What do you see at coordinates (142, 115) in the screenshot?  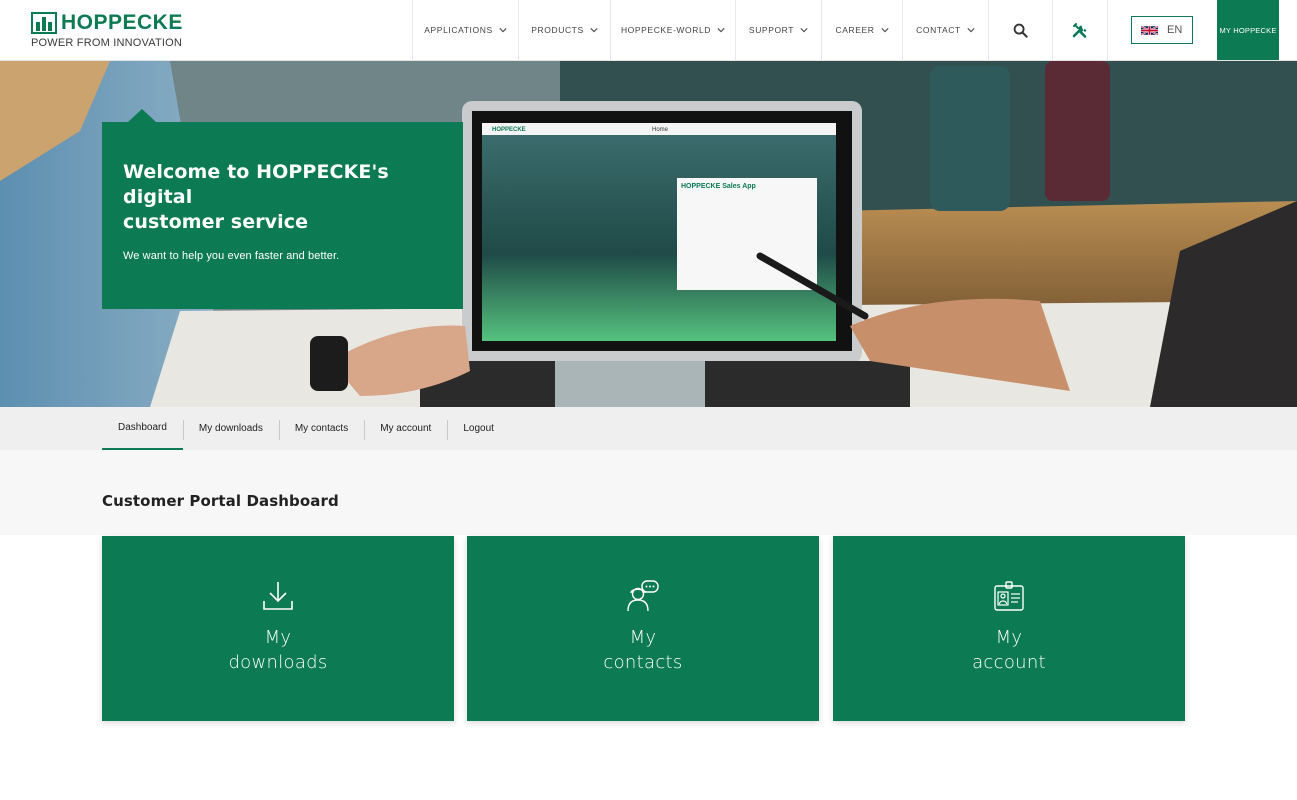 I see `welcome-notch` at bounding box center [142, 115].